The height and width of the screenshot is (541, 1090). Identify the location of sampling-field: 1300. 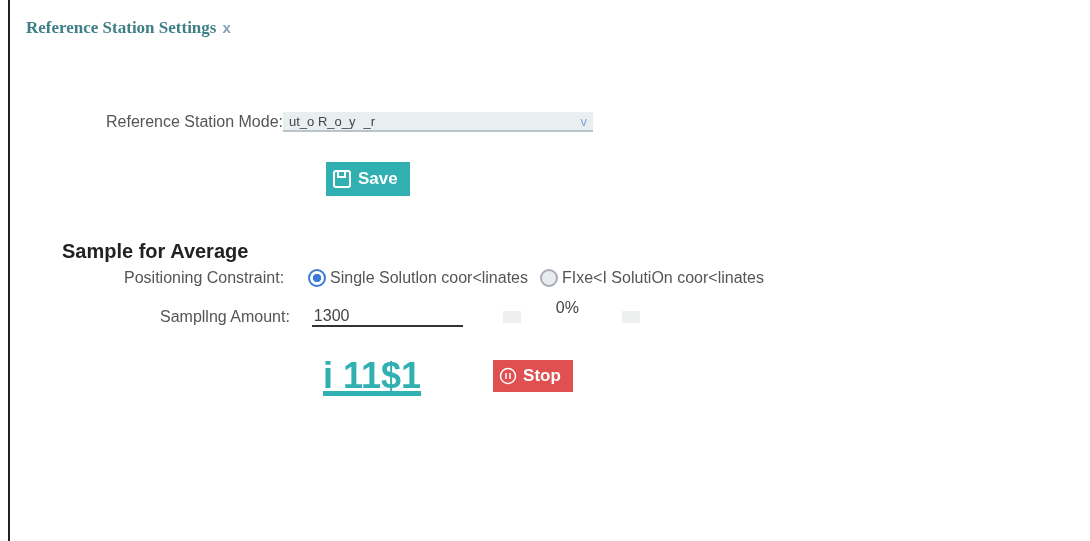
(387, 317).